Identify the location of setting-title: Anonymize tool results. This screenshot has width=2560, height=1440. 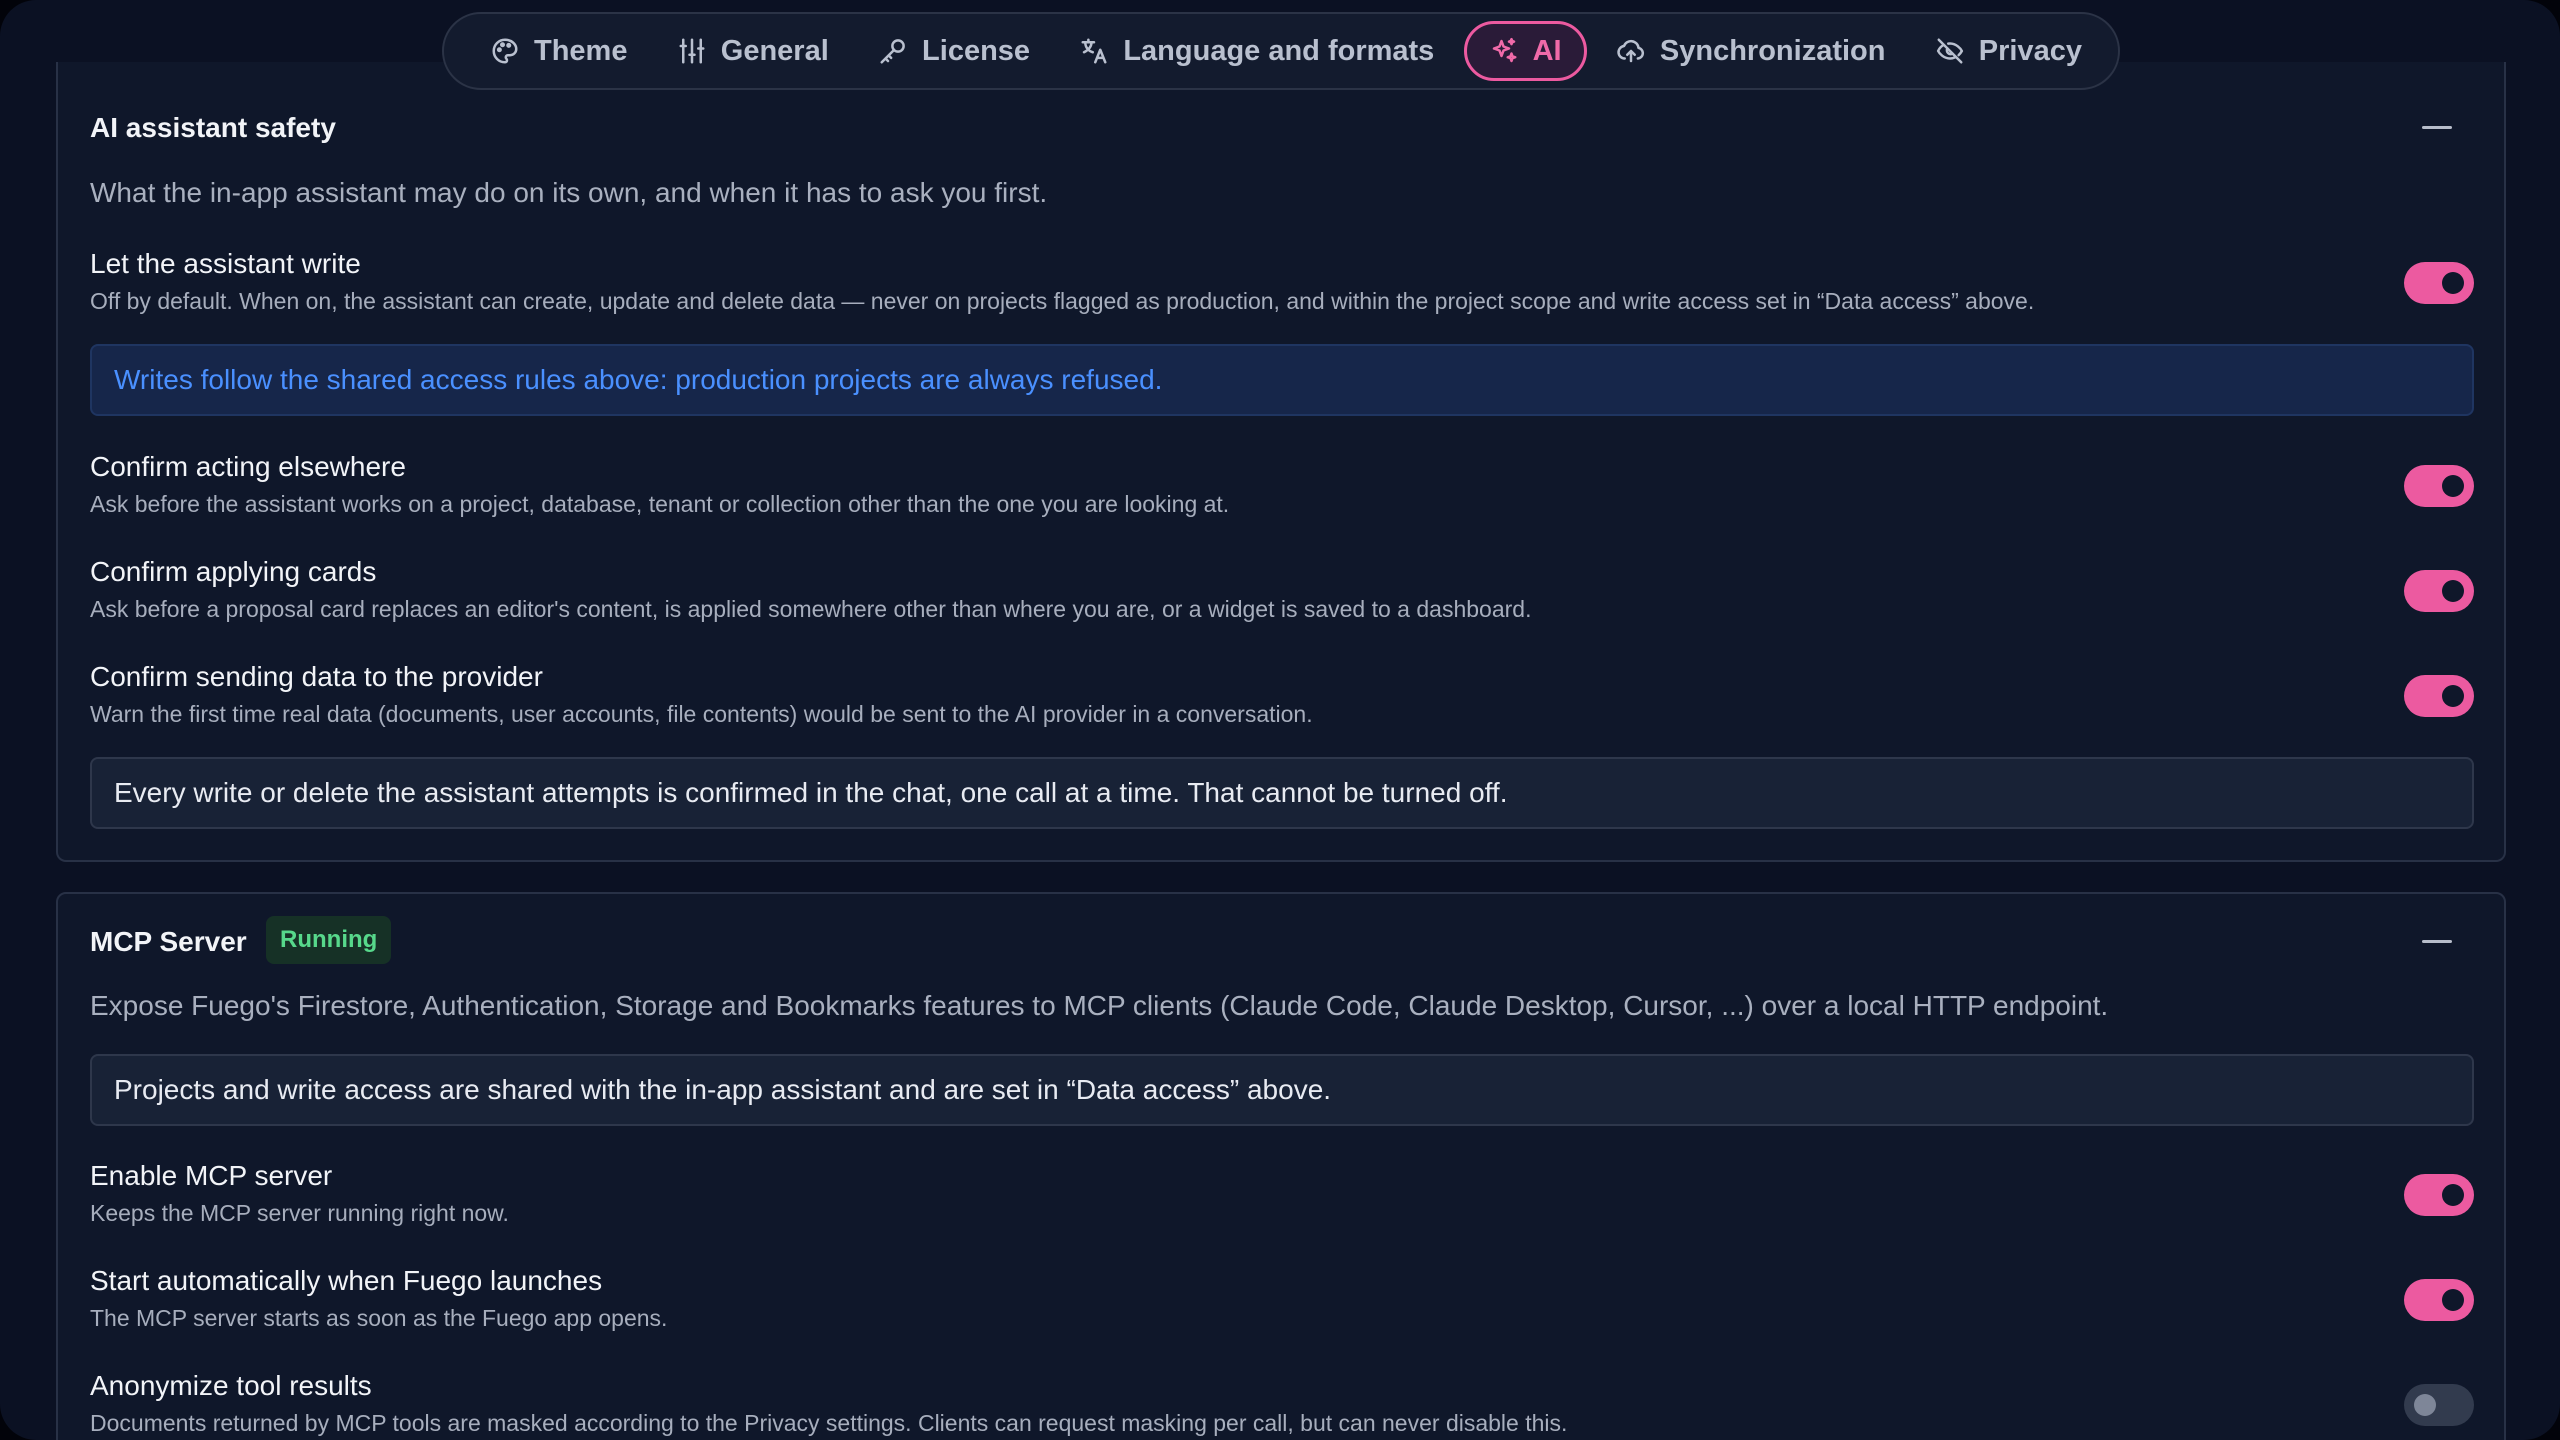
(231, 1385).